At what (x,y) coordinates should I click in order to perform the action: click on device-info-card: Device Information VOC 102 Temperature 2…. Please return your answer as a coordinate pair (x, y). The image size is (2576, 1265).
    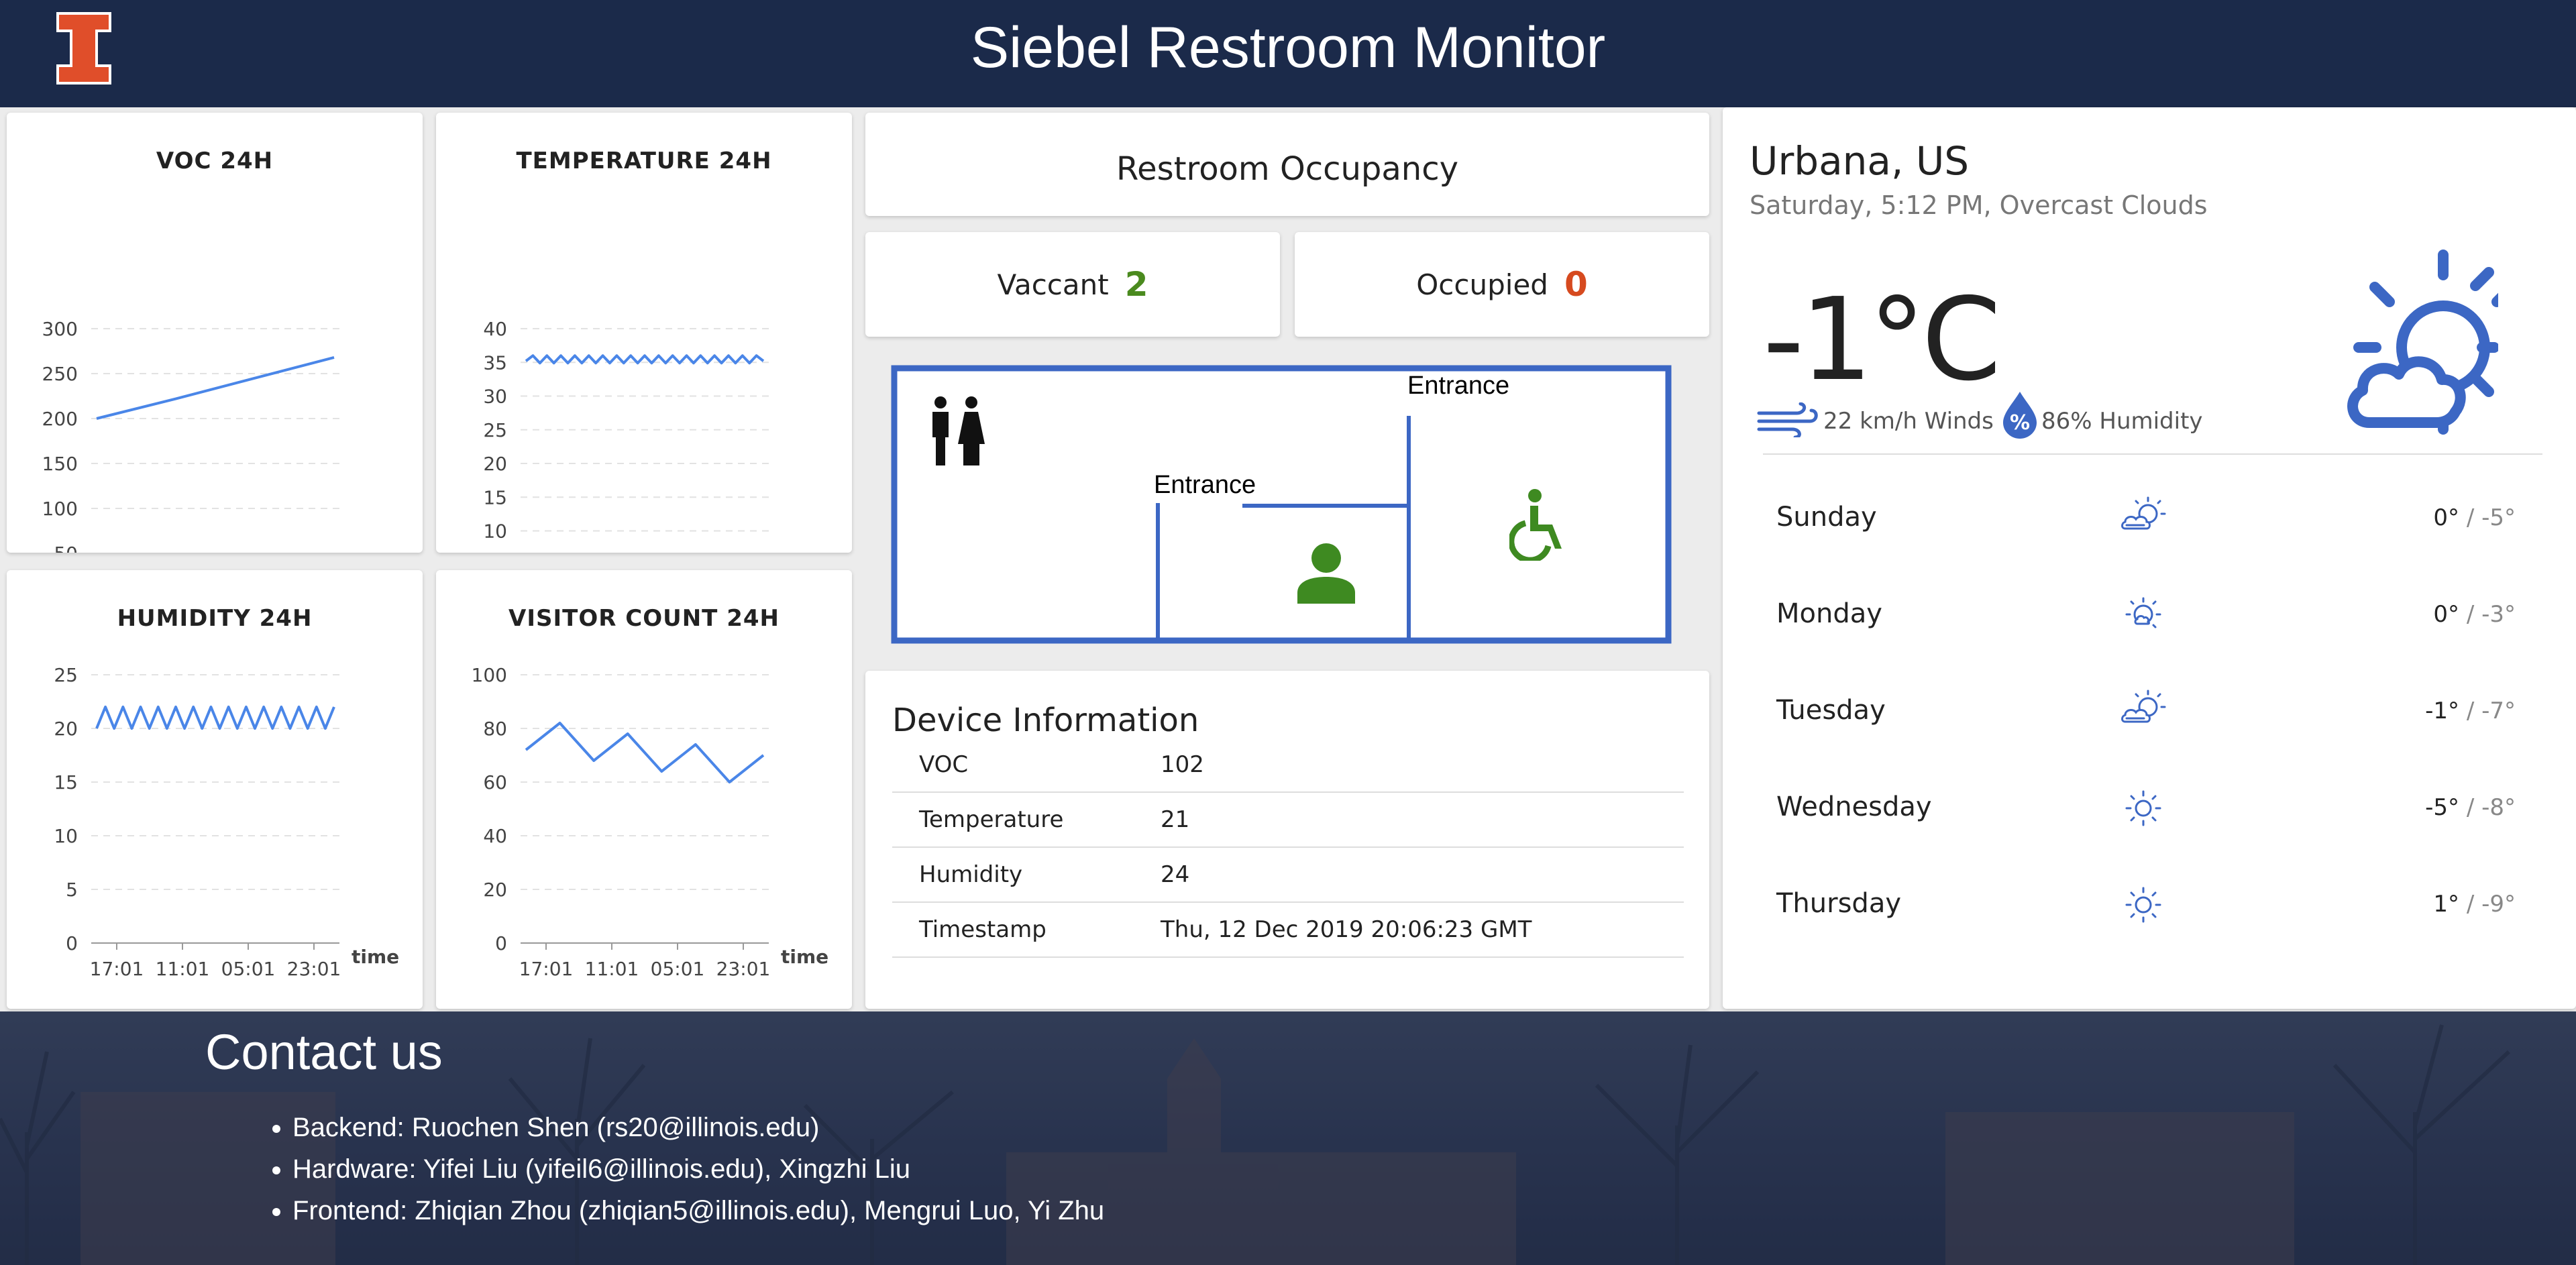
    Looking at the image, I should click on (1287, 840).